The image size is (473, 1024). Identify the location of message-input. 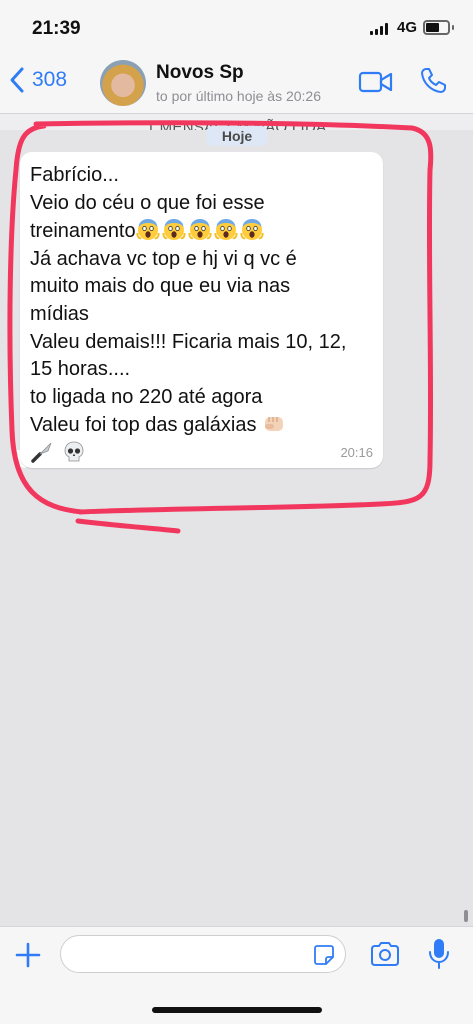
(203, 954).